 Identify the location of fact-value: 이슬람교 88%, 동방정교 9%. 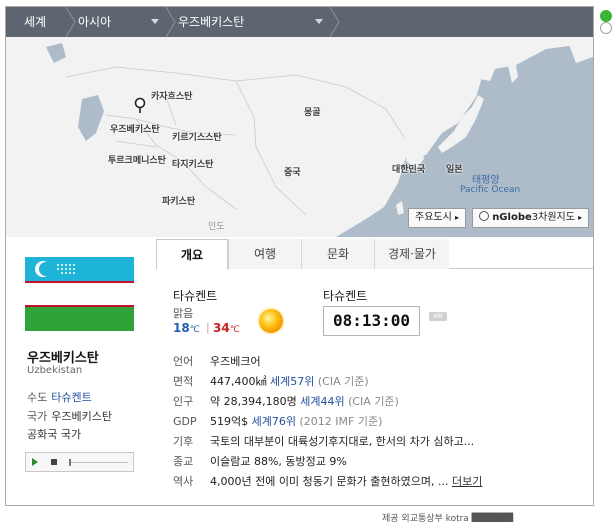
(278, 461).